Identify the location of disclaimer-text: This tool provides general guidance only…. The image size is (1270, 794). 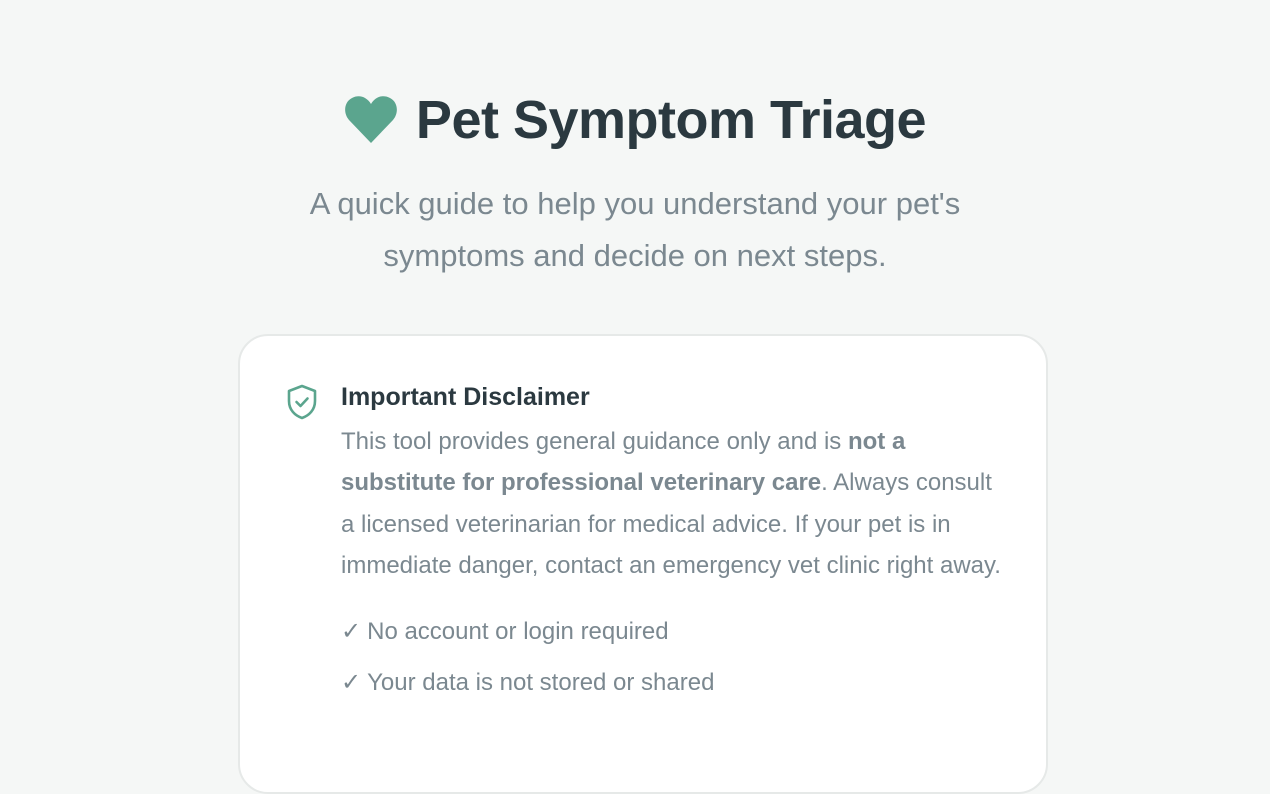
(671, 503).